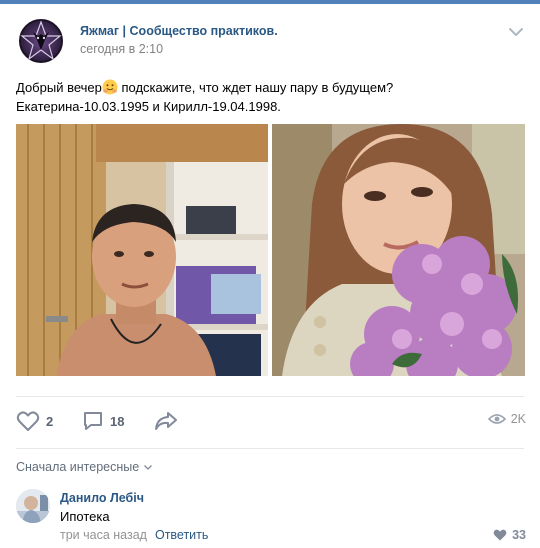 The width and height of the screenshot is (540, 548). I want to click on hugging-face-emoji-icon, so click(110, 87).